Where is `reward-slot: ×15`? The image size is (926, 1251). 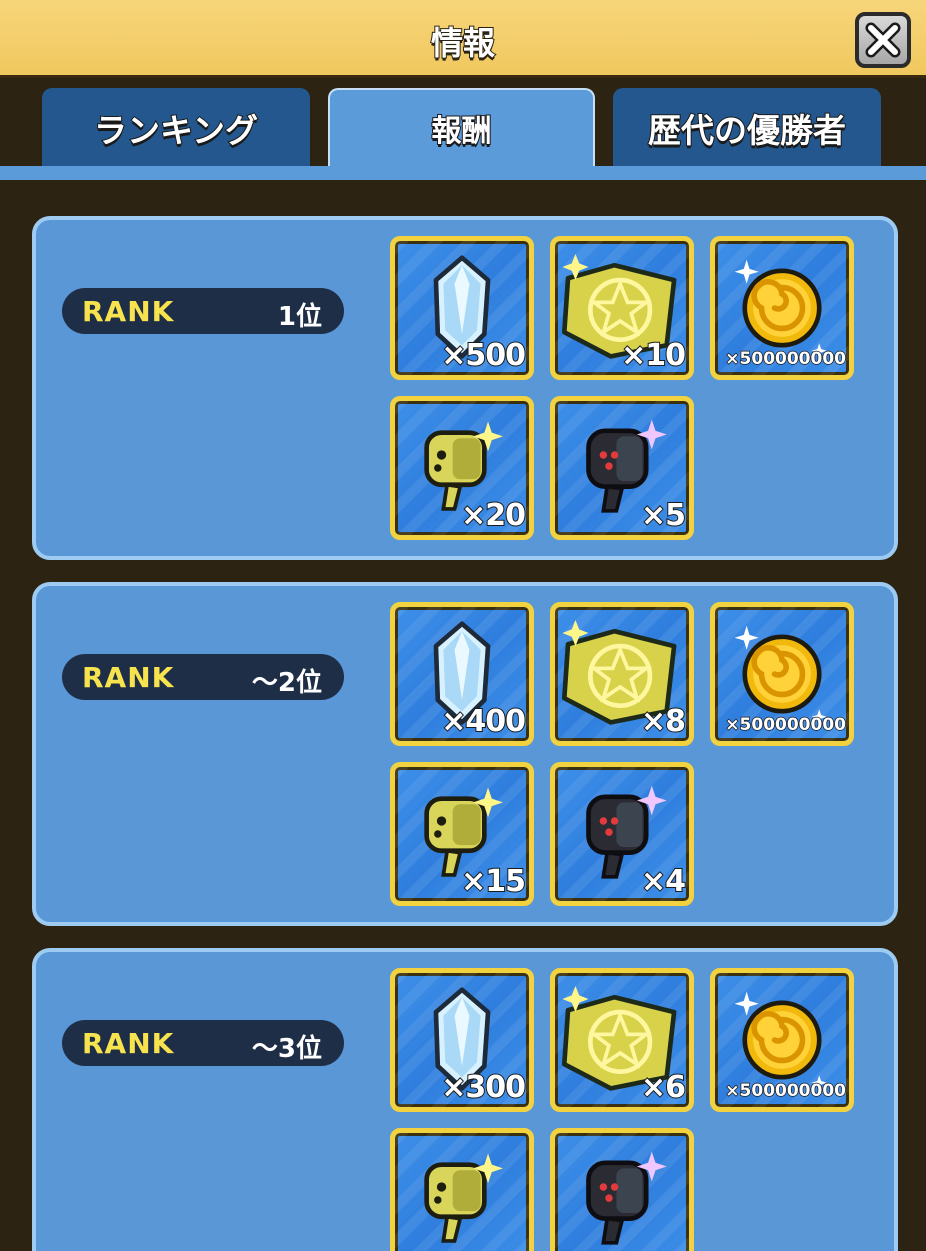
reward-slot: ×15 is located at coordinates (462, 834).